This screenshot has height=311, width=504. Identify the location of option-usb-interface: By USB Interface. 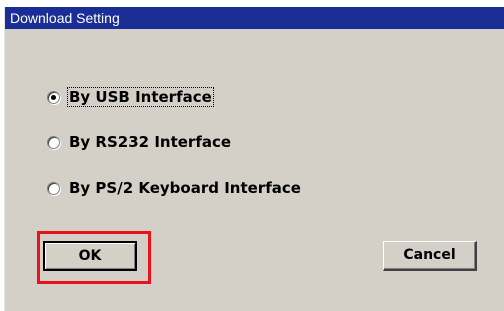
(130, 97).